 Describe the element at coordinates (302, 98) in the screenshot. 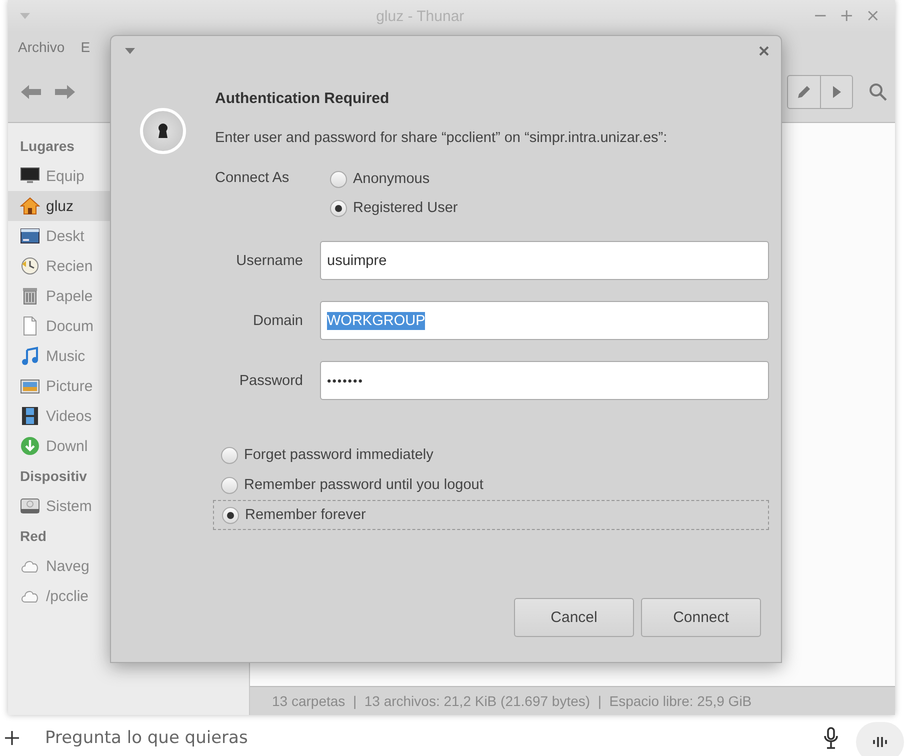

I see `dialog-title: Authentication Required` at that location.